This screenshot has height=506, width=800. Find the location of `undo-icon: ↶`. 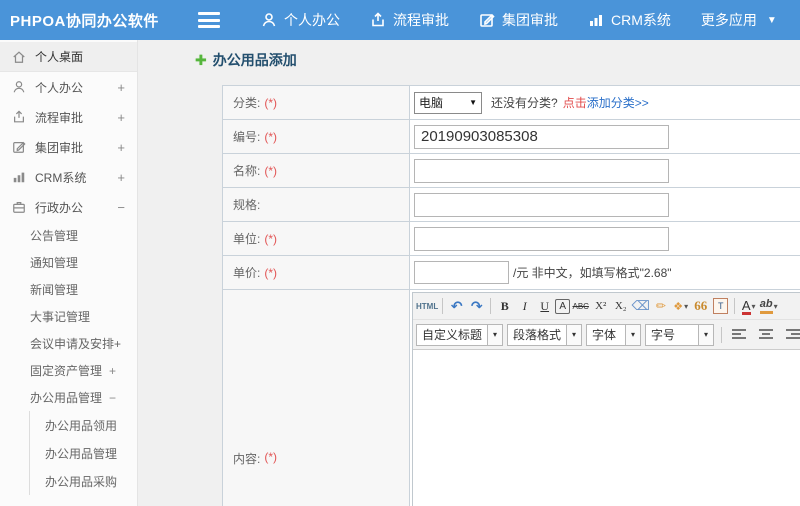

undo-icon: ↶ is located at coordinates (456, 306).